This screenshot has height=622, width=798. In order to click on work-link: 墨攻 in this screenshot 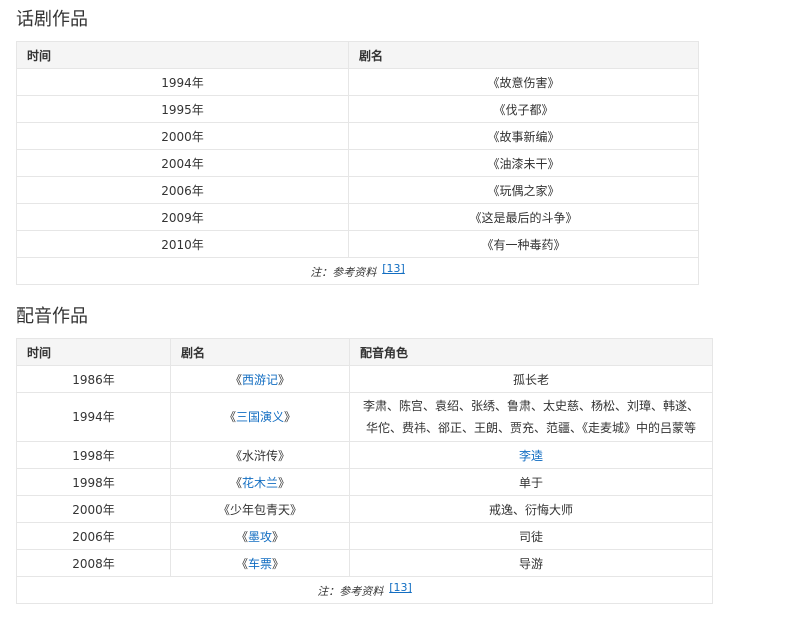, I will do `click(260, 537)`.